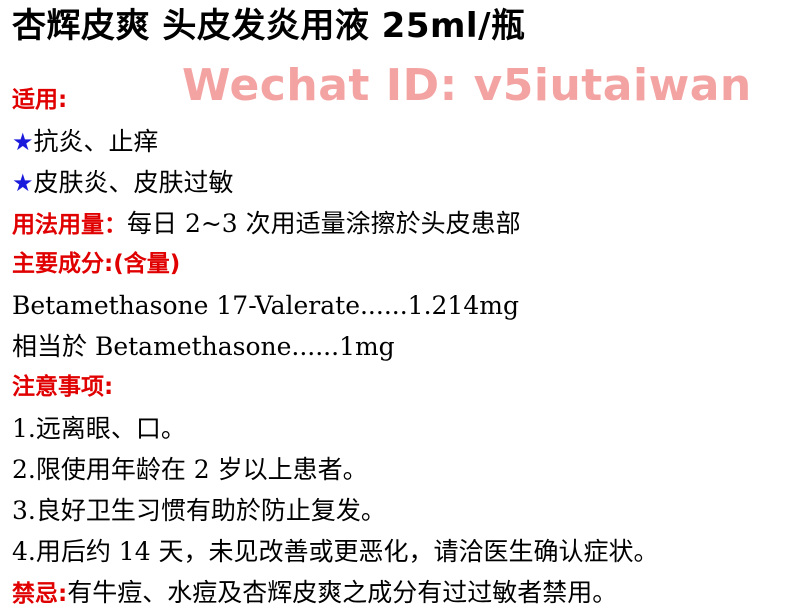 The width and height of the screenshot is (800, 615). What do you see at coordinates (265, 305) in the screenshot?
I see `ingredient-item: Betamethasone 17-Valerate......1.214mg` at bounding box center [265, 305].